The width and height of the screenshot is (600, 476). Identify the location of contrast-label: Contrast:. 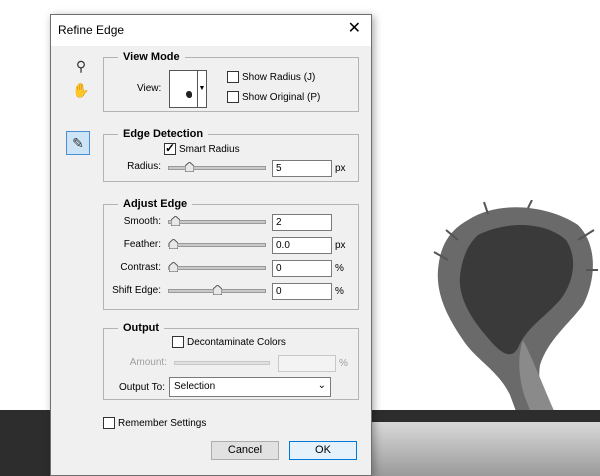
(140, 267).